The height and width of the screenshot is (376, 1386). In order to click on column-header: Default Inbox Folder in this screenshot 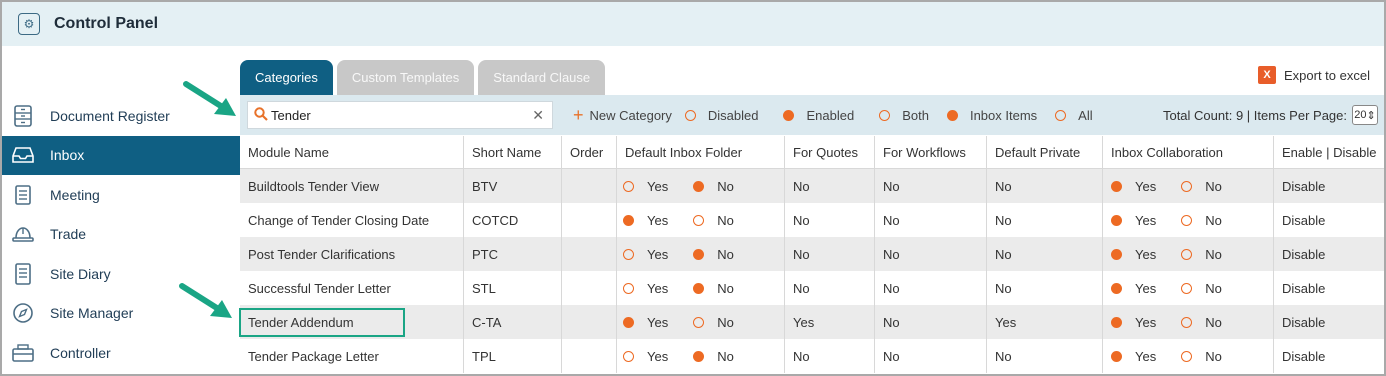, I will do `click(701, 152)`.